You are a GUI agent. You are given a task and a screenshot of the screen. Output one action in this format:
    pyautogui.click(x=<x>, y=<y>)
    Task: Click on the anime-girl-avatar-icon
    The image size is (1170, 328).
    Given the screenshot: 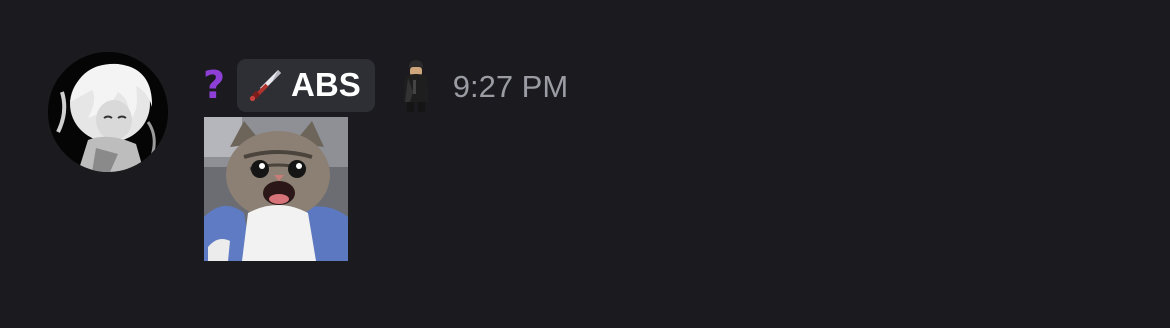 What is the action you would take?
    pyautogui.click(x=108, y=112)
    